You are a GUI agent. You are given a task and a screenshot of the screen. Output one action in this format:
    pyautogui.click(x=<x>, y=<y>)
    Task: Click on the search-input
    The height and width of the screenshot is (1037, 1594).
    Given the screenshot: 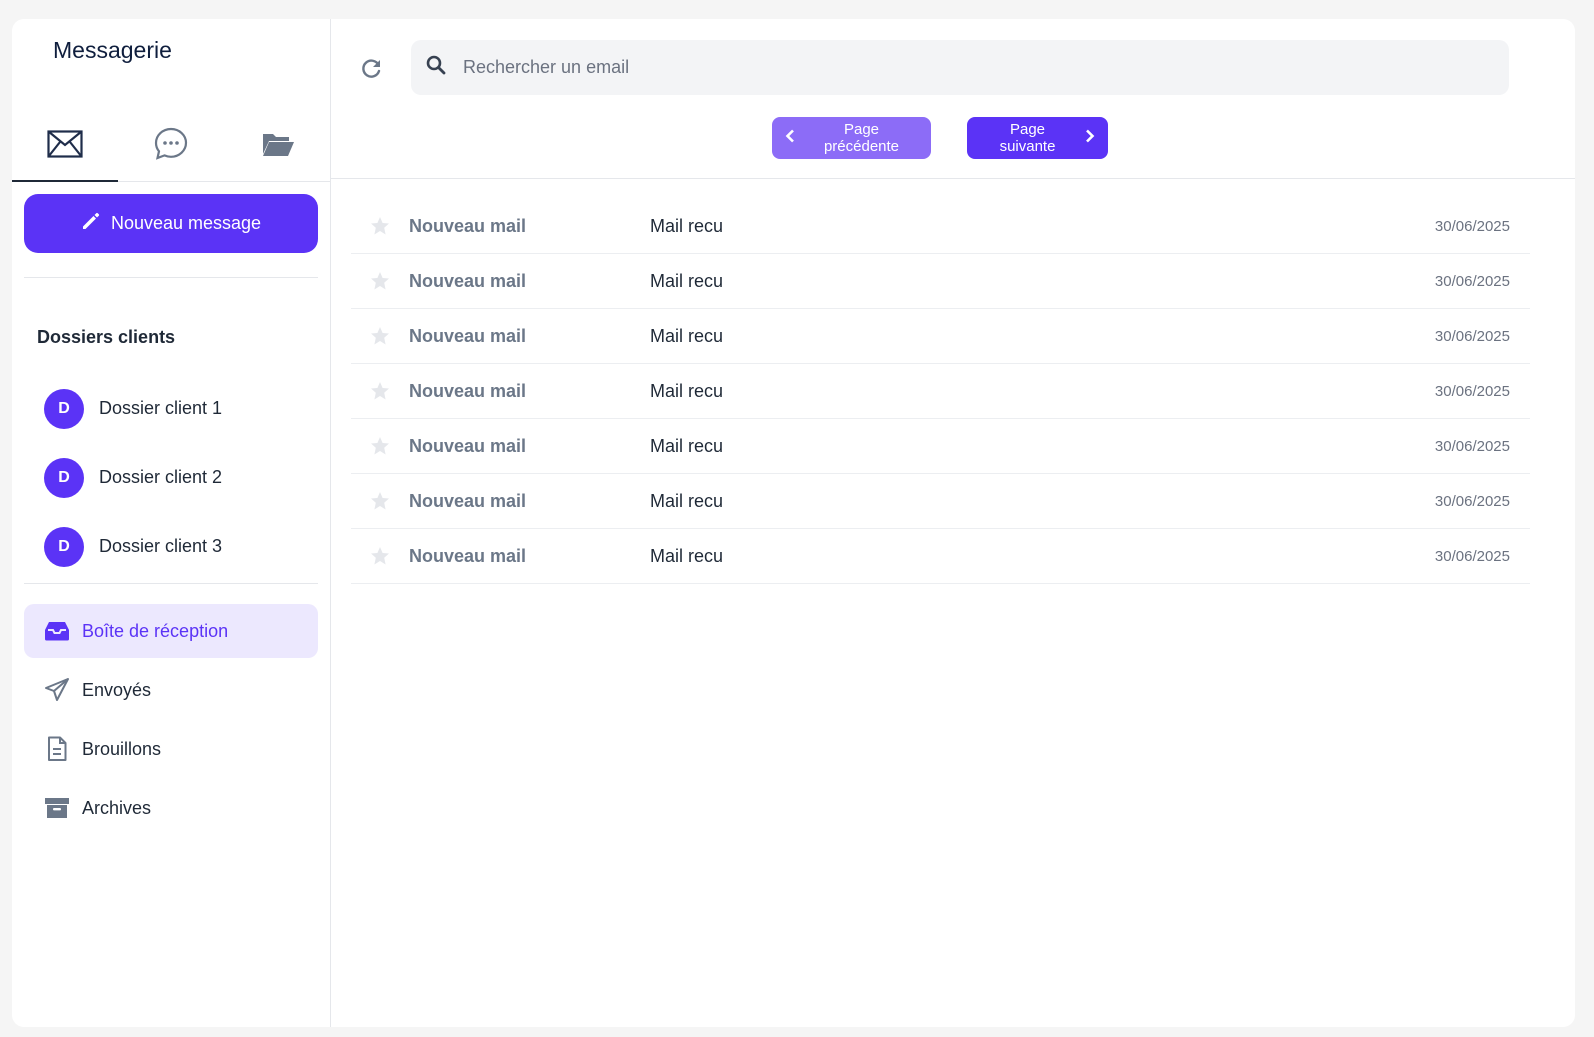 What is the action you would take?
    pyautogui.click(x=961, y=67)
    